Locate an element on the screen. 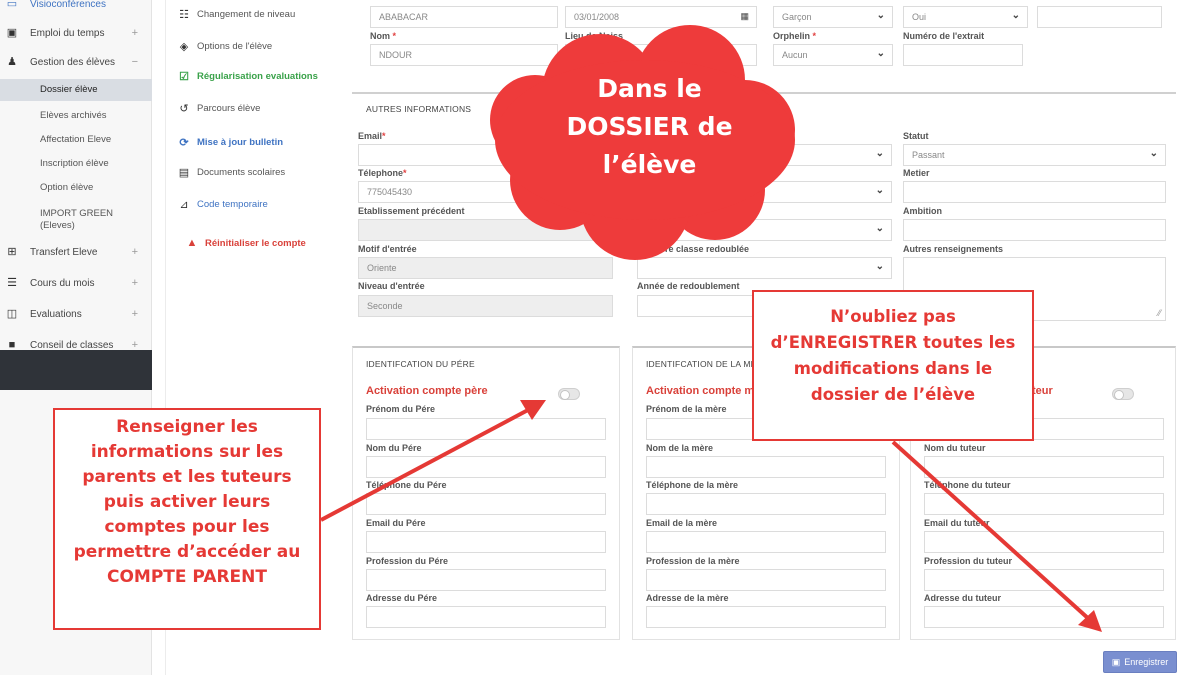 Image resolution: width=1200 pixels, height=675 pixels. sidebar-item-transfert: ⊞ Transfert Eleve + is located at coordinates (76, 252).